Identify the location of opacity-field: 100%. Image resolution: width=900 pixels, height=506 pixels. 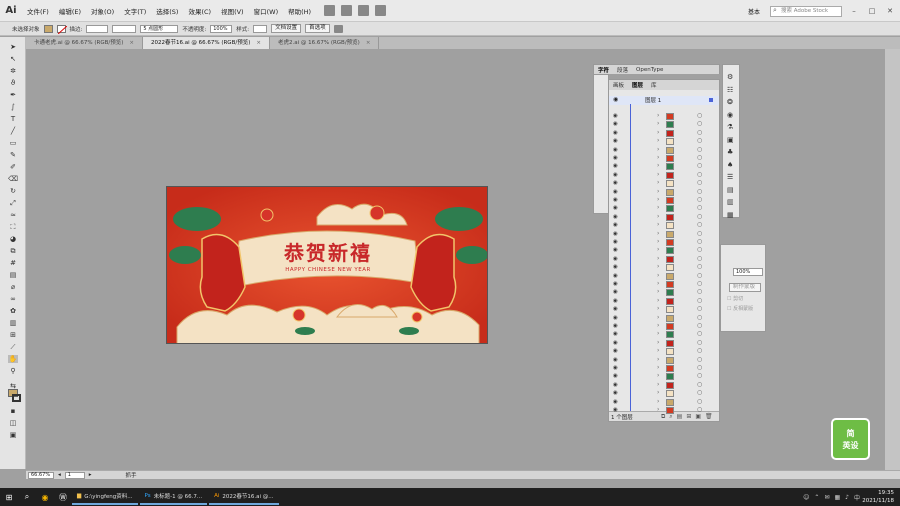
(748, 272).